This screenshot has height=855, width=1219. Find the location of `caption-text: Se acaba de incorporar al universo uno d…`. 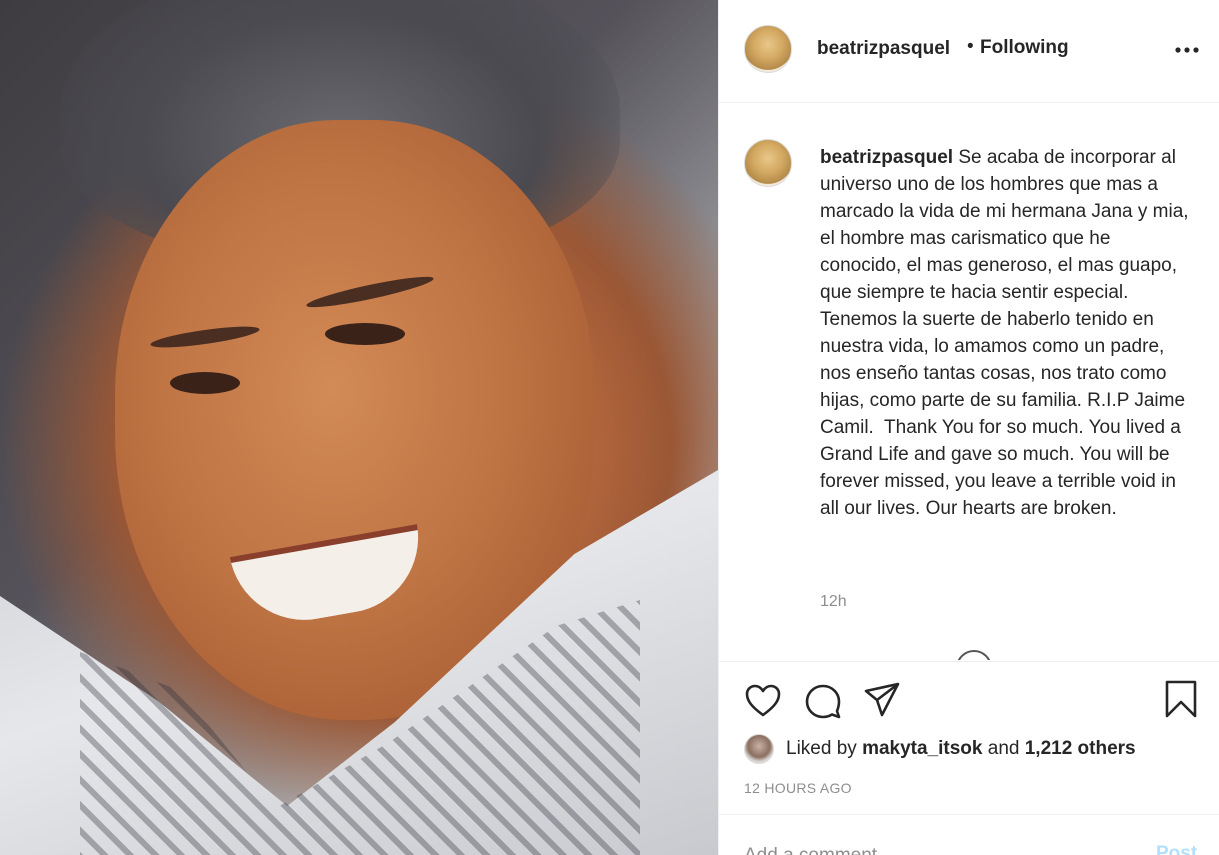

caption-text: Se acaba de incorporar al universo uno d… is located at coordinates (1007, 333).